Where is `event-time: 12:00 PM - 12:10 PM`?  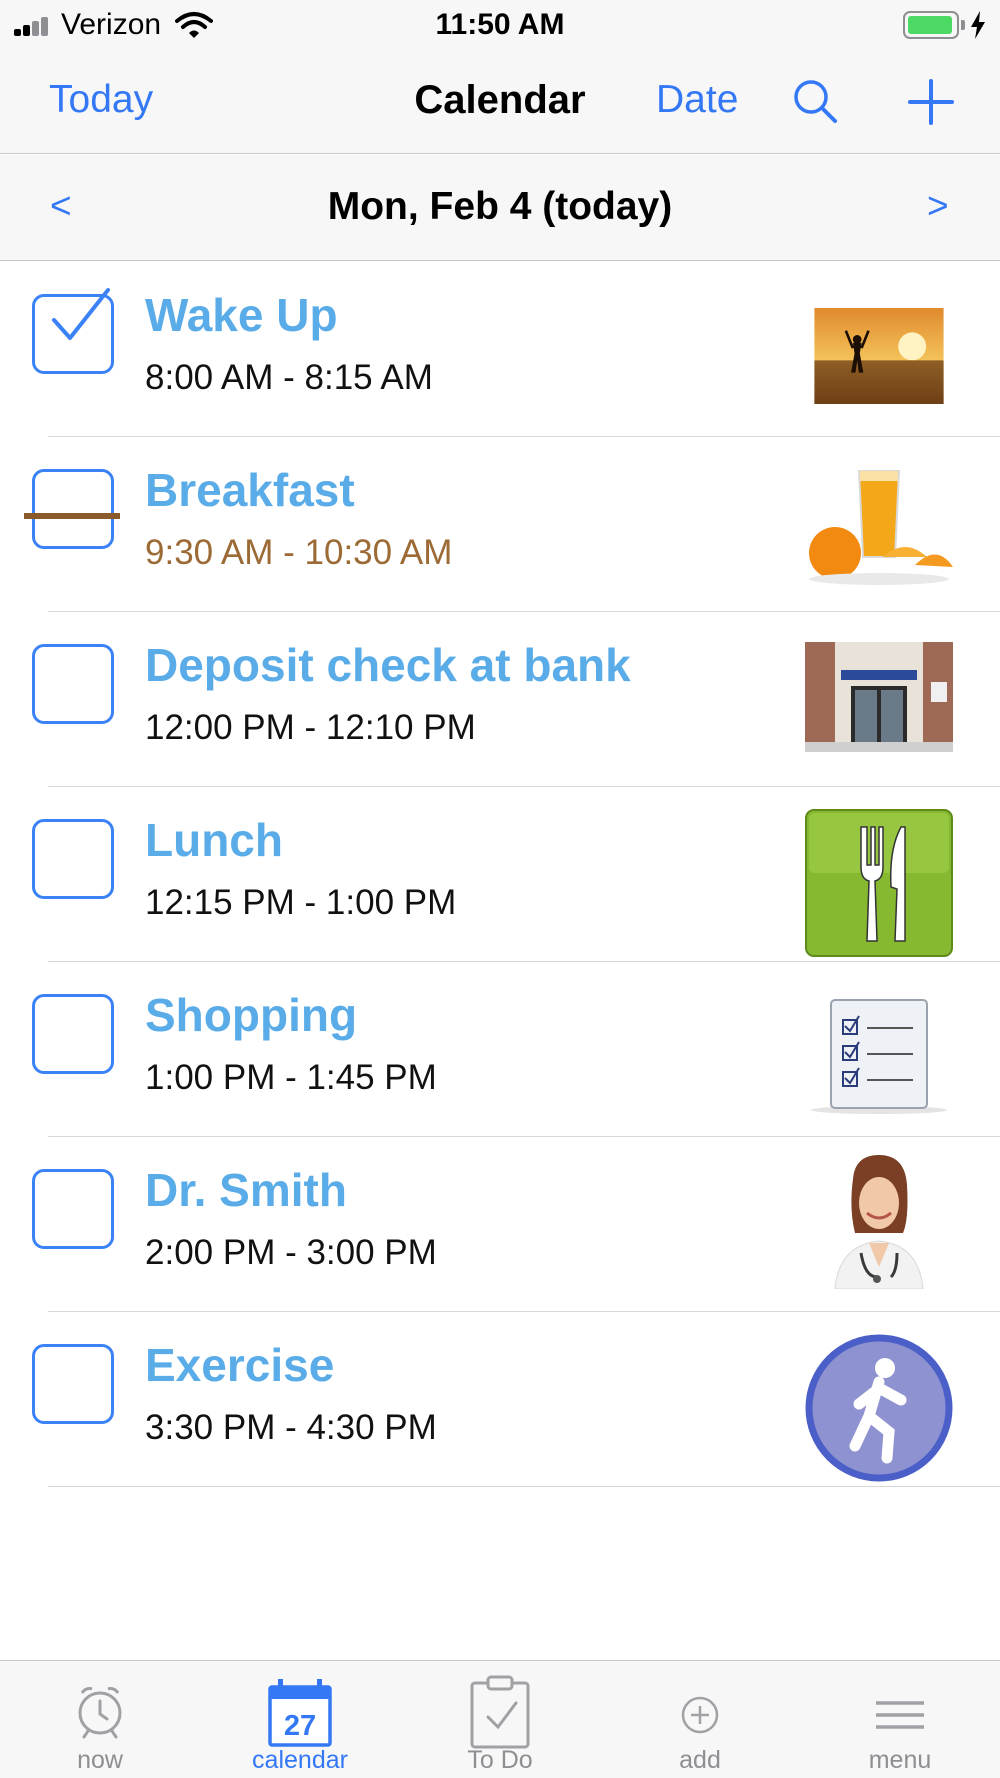 event-time: 12:00 PM - 12:10 PM is located at coordinates (310, 727).